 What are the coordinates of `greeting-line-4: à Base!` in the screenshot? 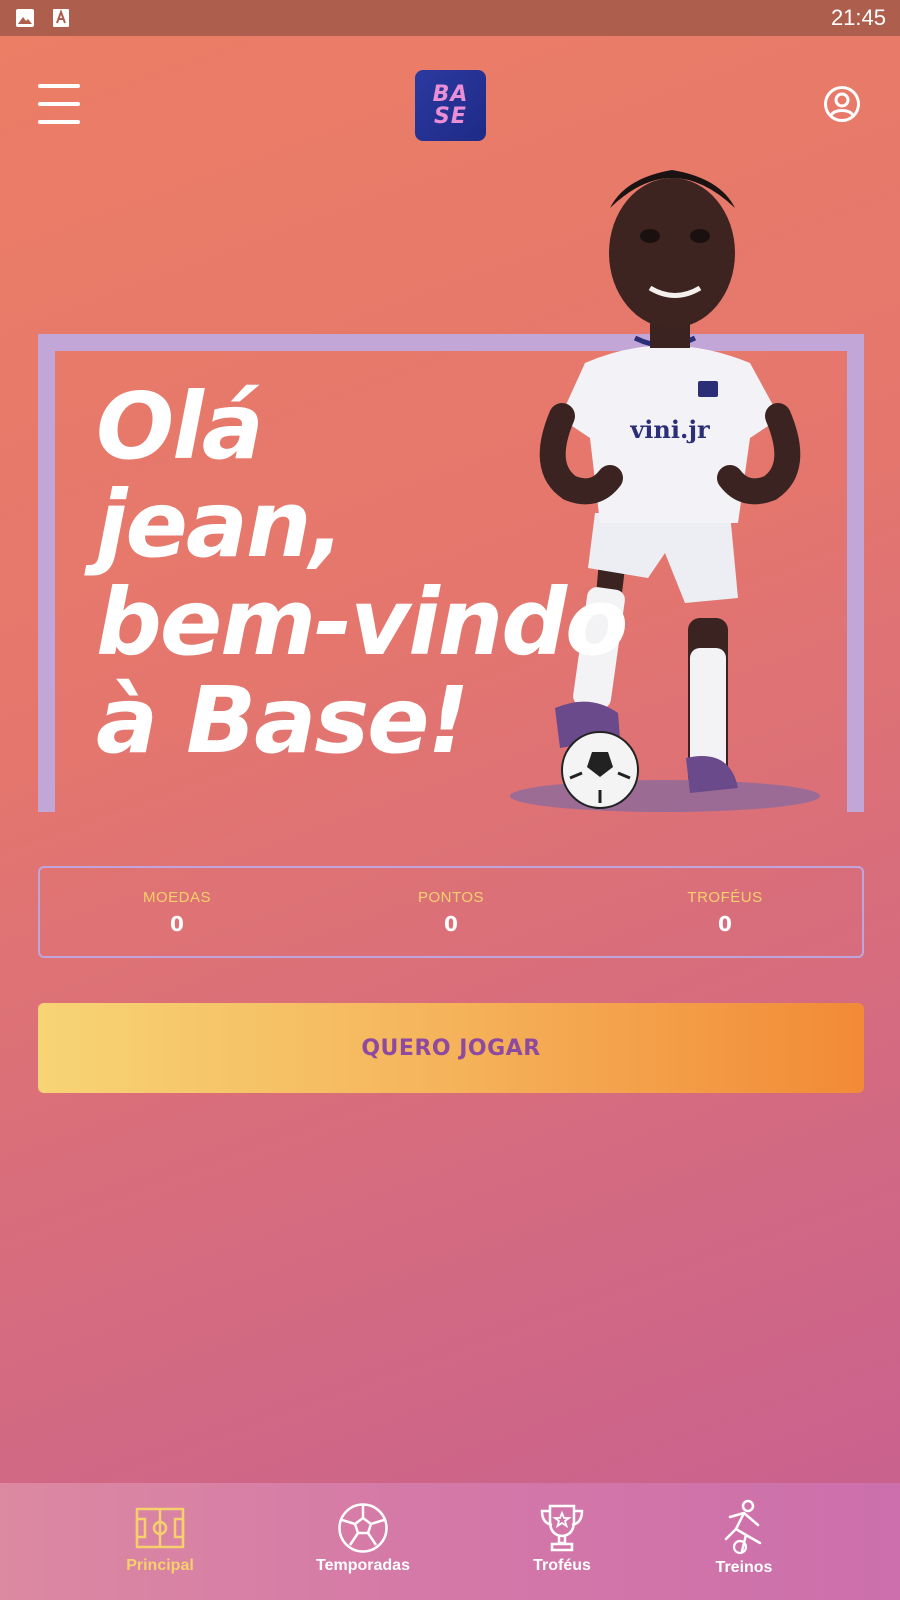 It's located at (282, 720).